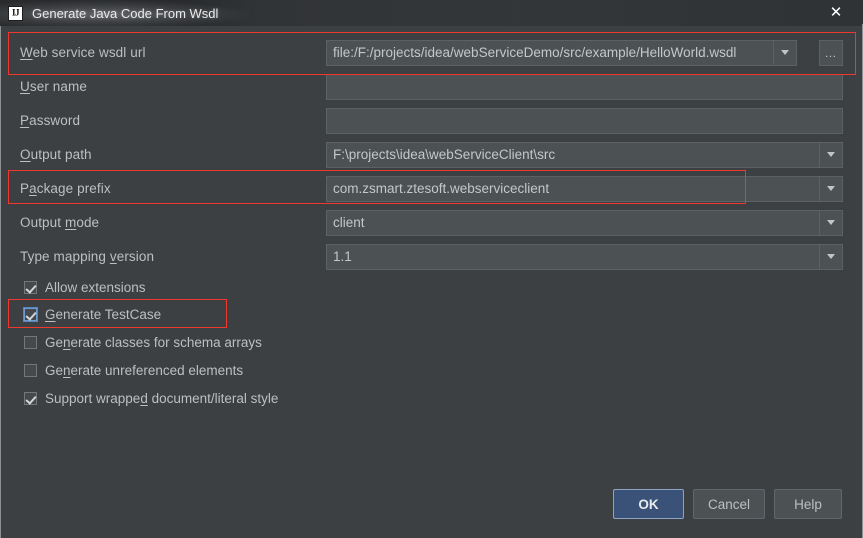  I want to click on label-wsdl-url: Web service wsdl url, so click(83, 52).